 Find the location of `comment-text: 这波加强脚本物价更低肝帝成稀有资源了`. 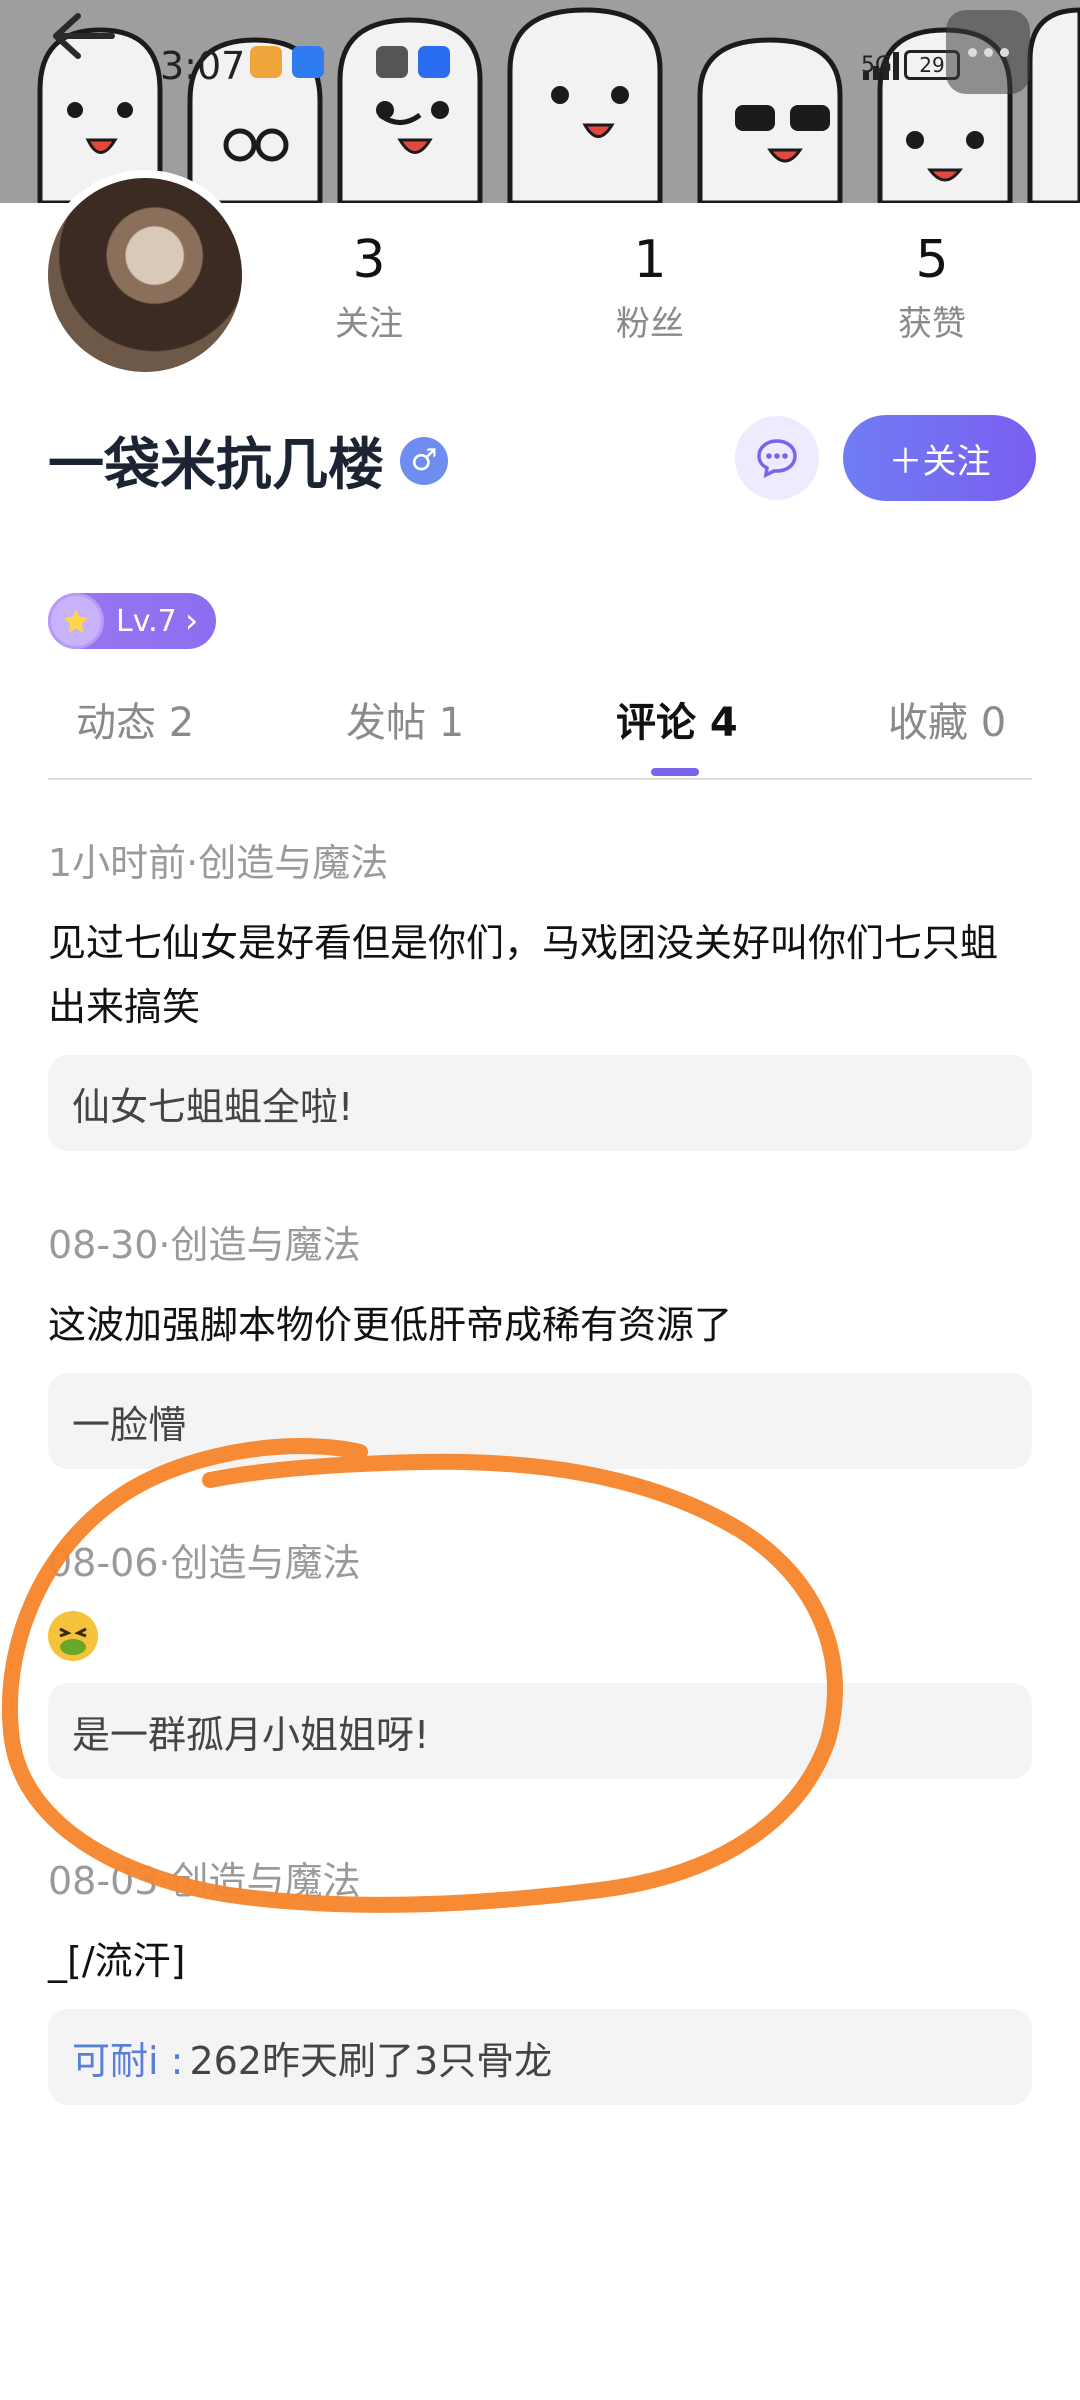

comment-text: 这波加强脚本物价更低肝帝成稀有资源了 is located at coordinates (390, 1325).